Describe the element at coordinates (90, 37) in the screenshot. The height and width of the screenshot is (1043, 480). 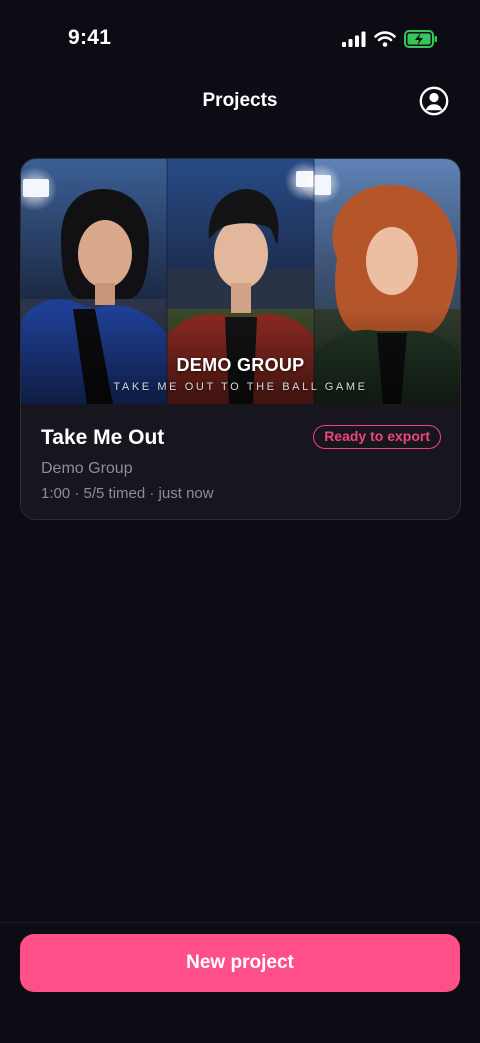
I see `status-time: 9:41` at that location.